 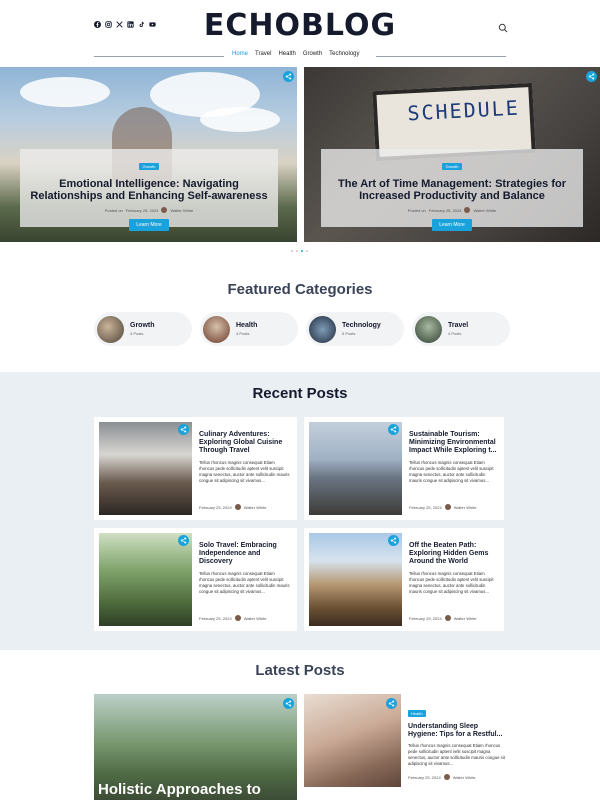 What do you see at coordinates (300, 25) in the screenshot?
I see `site-logo: ECHOBLOG` at bounding box center [300, 25].